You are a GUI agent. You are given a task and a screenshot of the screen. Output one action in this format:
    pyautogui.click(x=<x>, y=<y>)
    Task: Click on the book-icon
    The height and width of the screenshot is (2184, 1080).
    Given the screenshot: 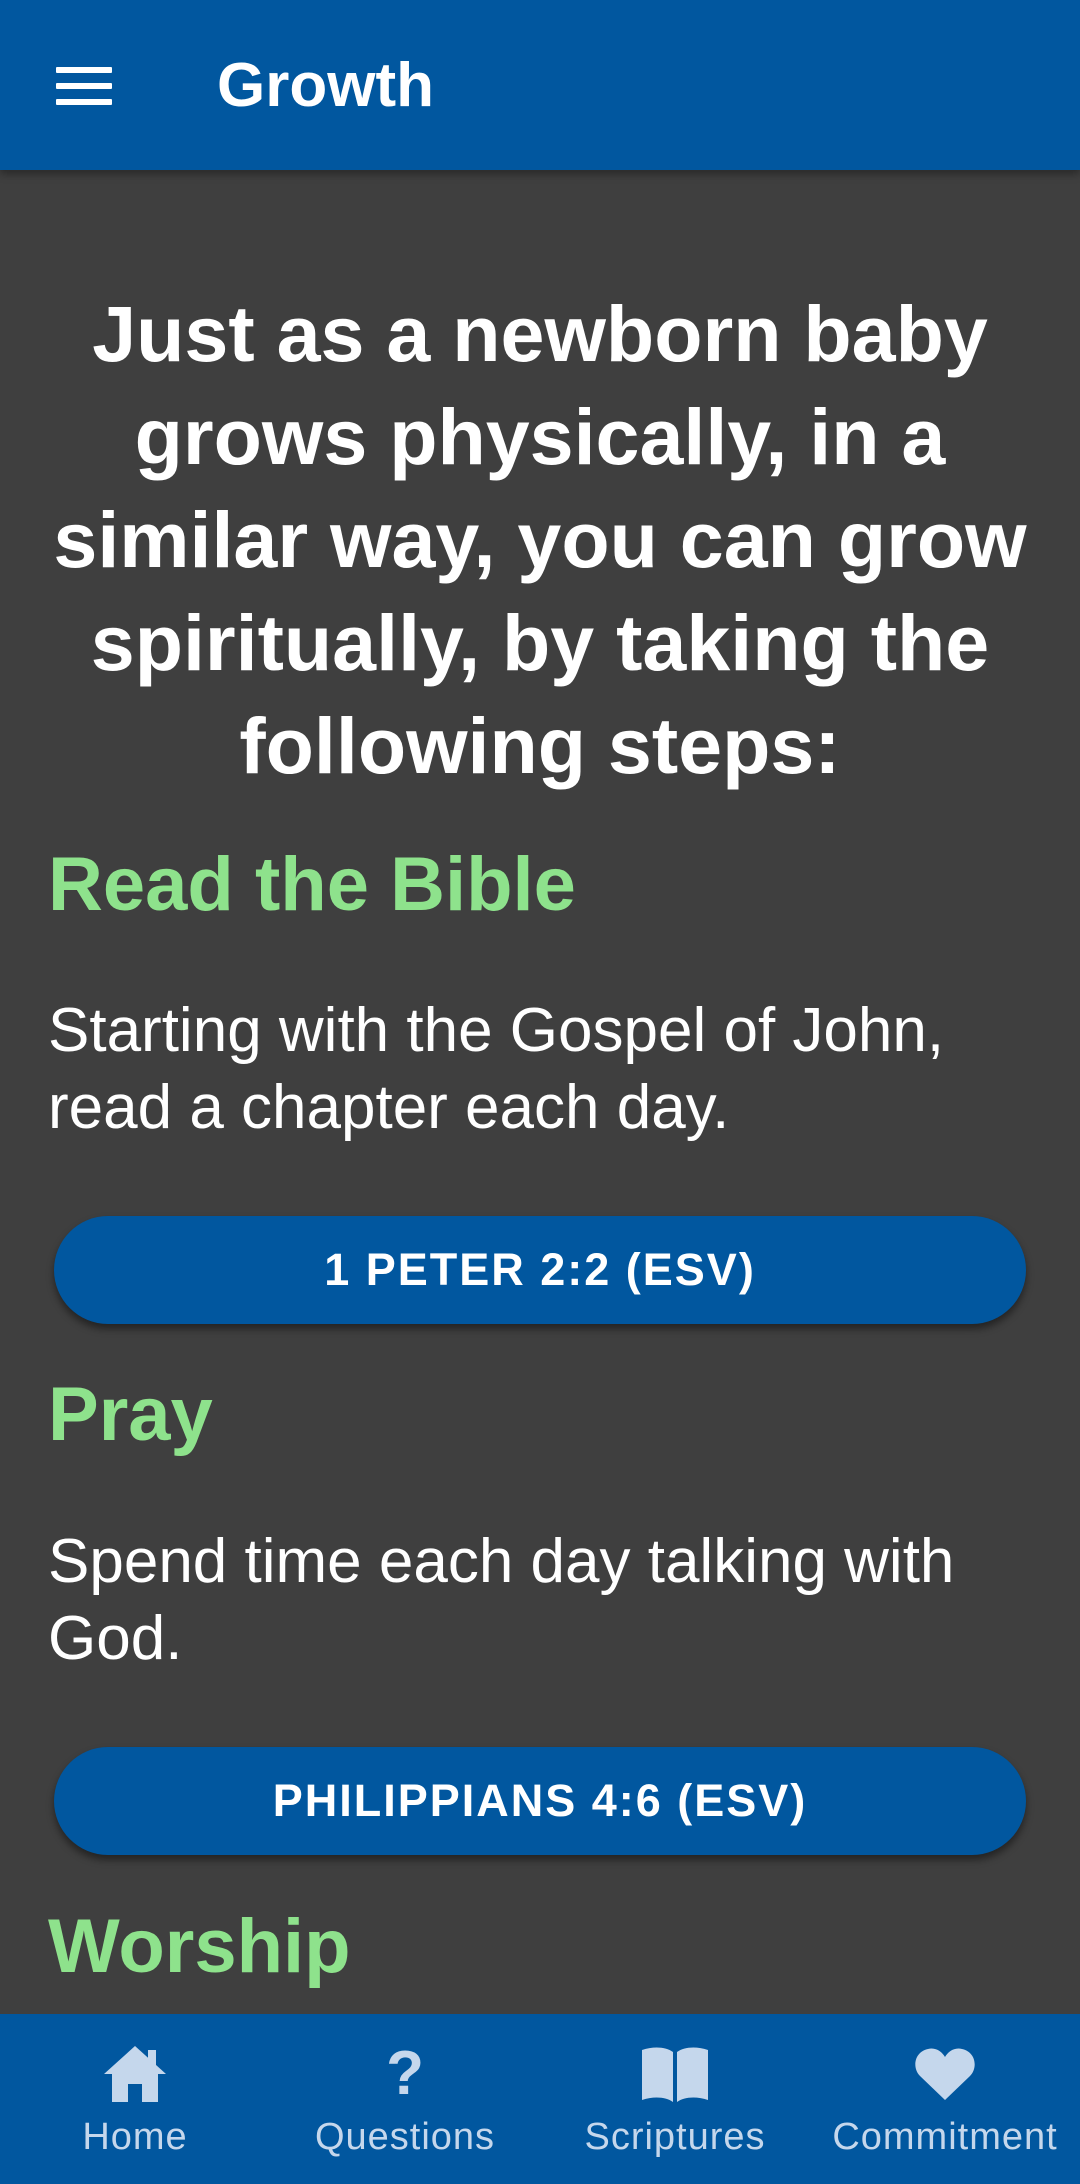 What is the action you would take?
    pyautogui.click(x=675, y=2074)
    